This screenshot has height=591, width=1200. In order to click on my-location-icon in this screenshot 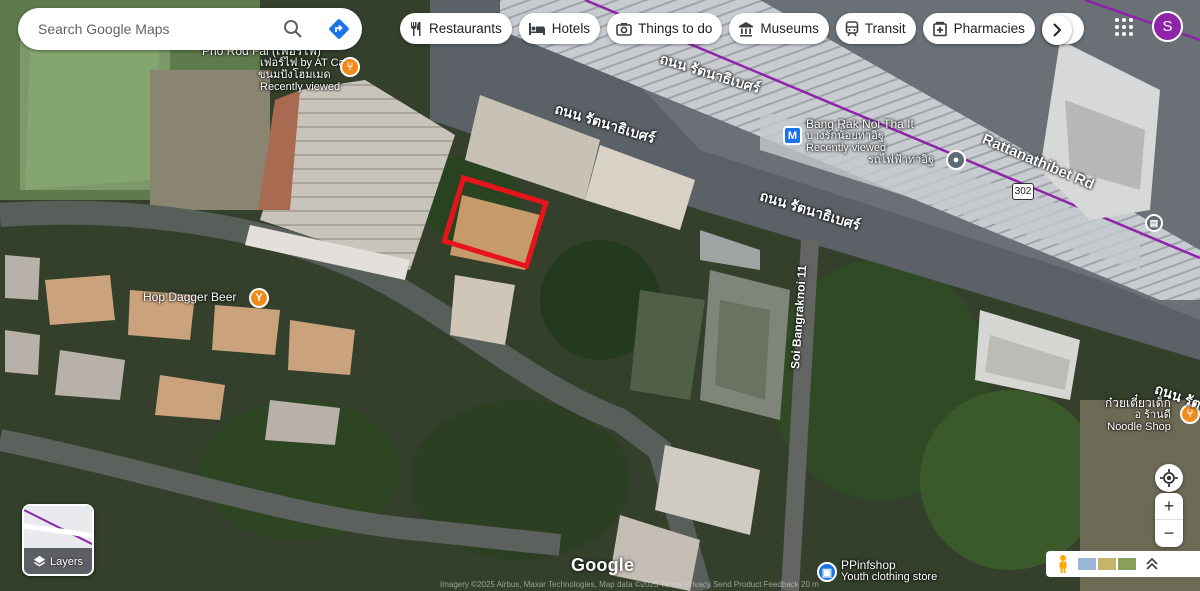, I will do `click(1169, 478)`.